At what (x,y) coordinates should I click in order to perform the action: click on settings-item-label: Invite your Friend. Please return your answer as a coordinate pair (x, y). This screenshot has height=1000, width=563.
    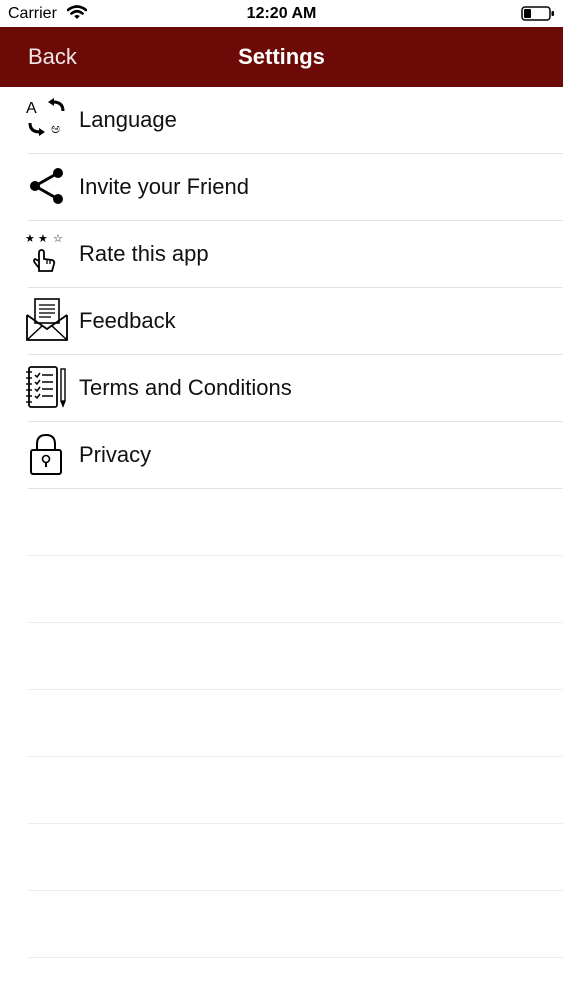
    Looking at the image, I should click on (164, 186).